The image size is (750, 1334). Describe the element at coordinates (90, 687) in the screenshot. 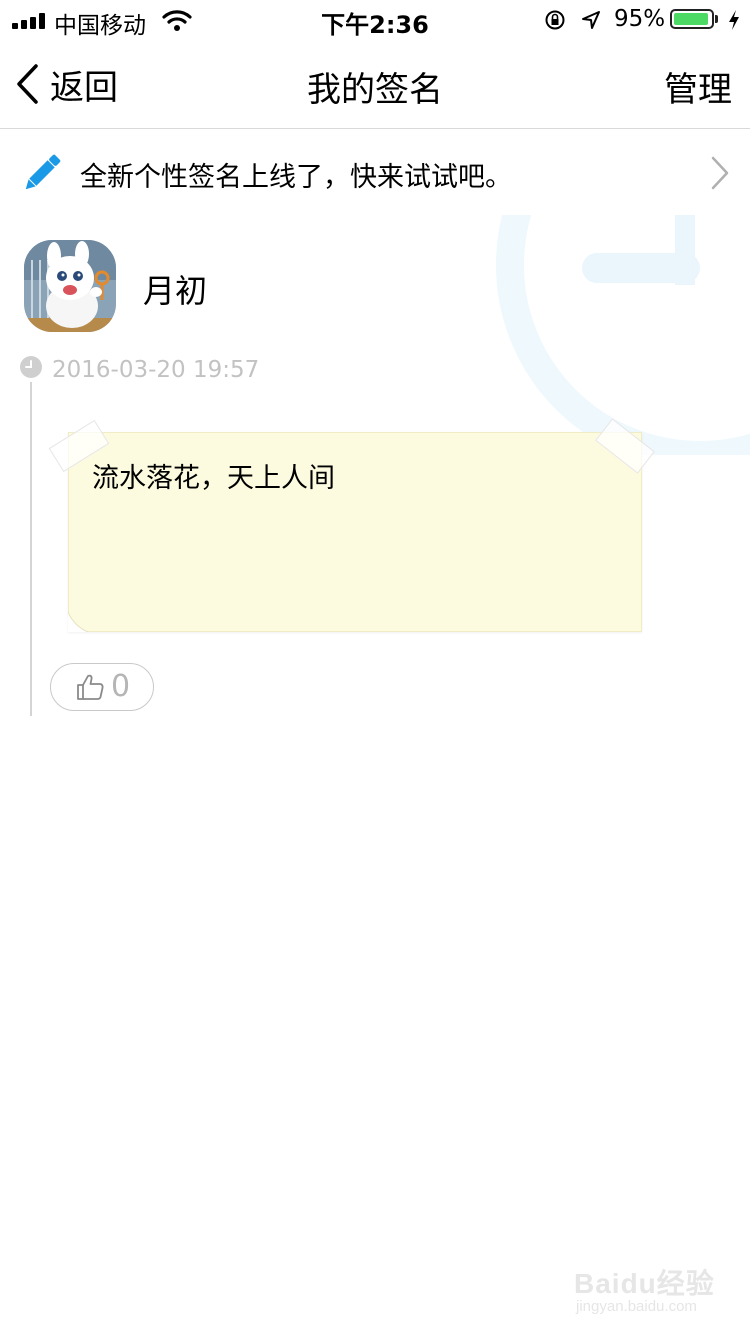

I see `thumbs-up-icon` at that location.